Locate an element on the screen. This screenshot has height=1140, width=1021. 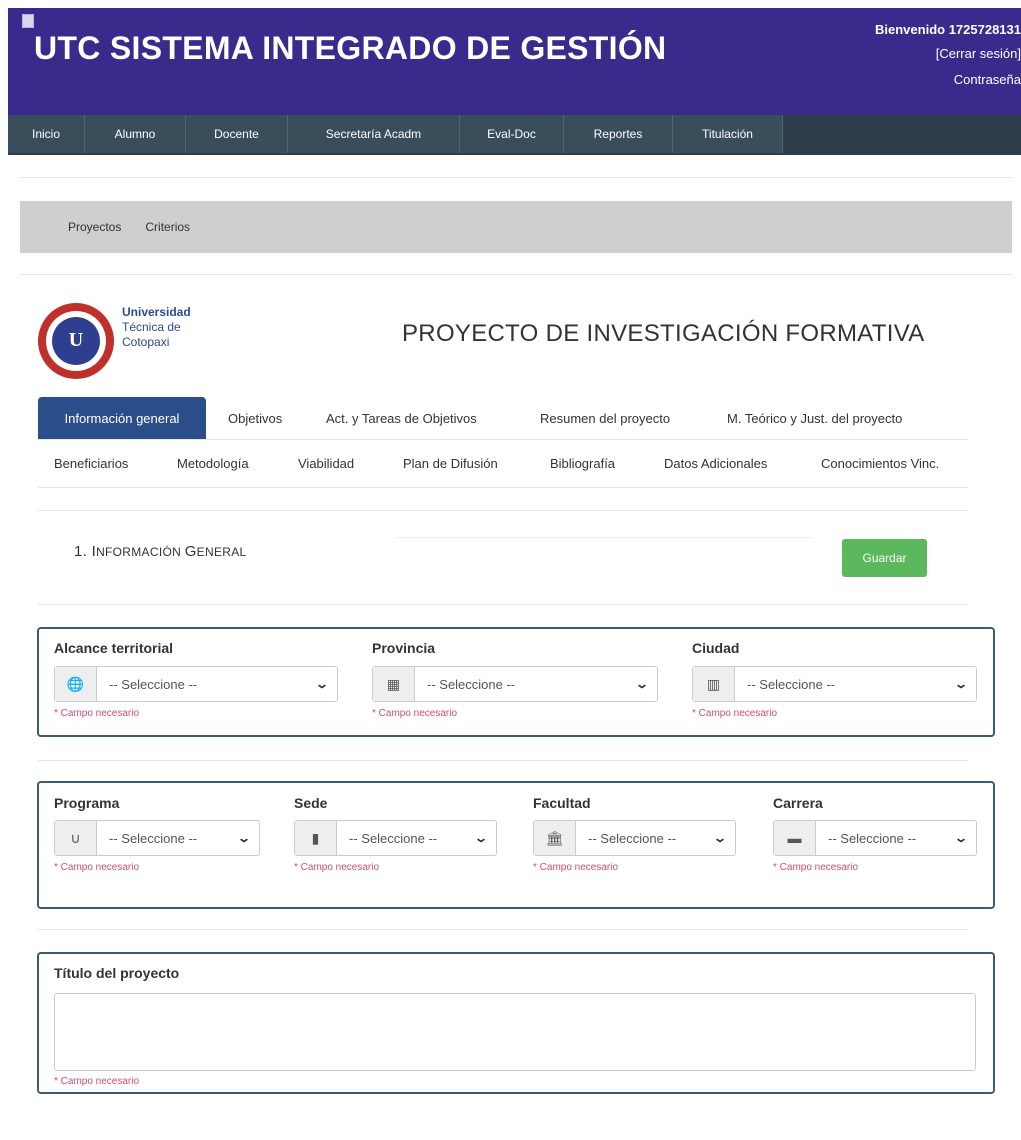
nav-item-eval-doc: Eval-Doc is located at coordinates (512, 134).